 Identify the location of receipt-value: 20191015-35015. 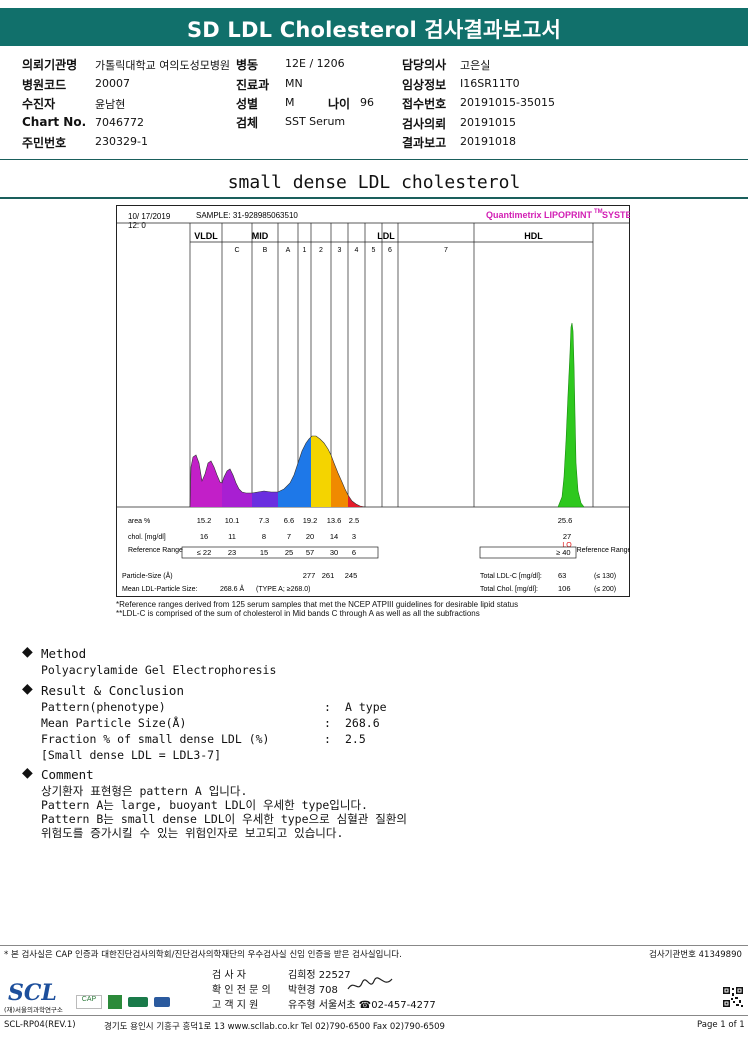
(507, 102).